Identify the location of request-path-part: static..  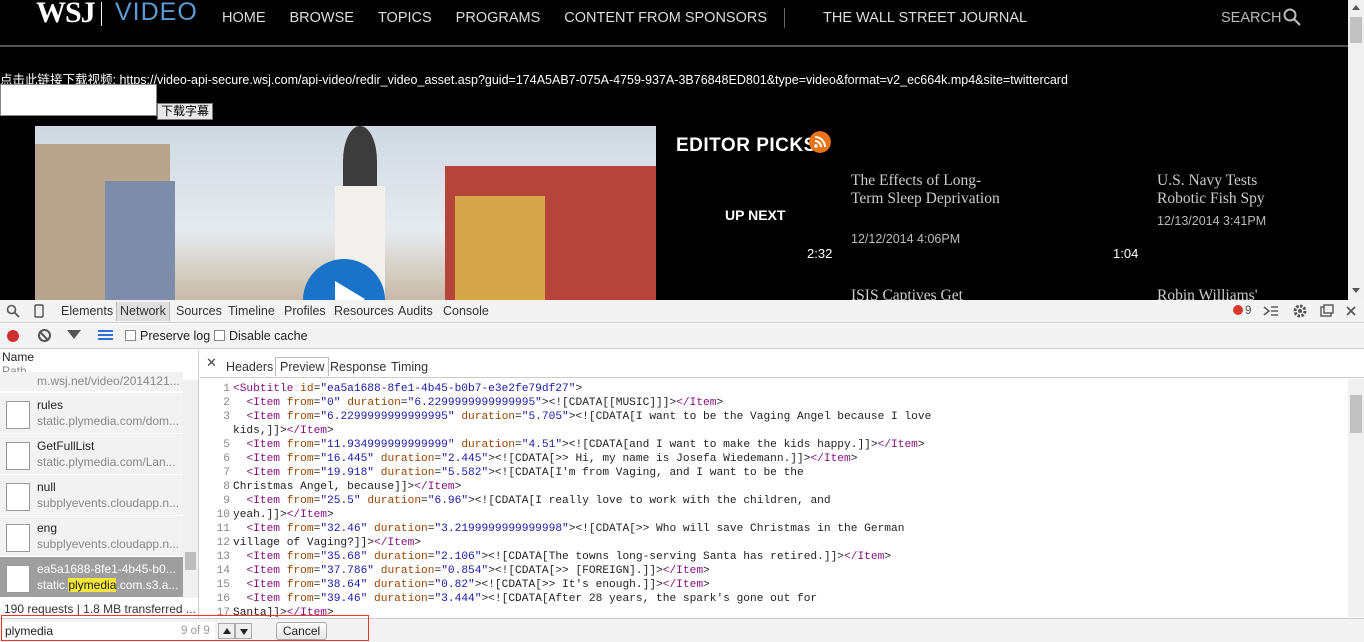
(53, 585).